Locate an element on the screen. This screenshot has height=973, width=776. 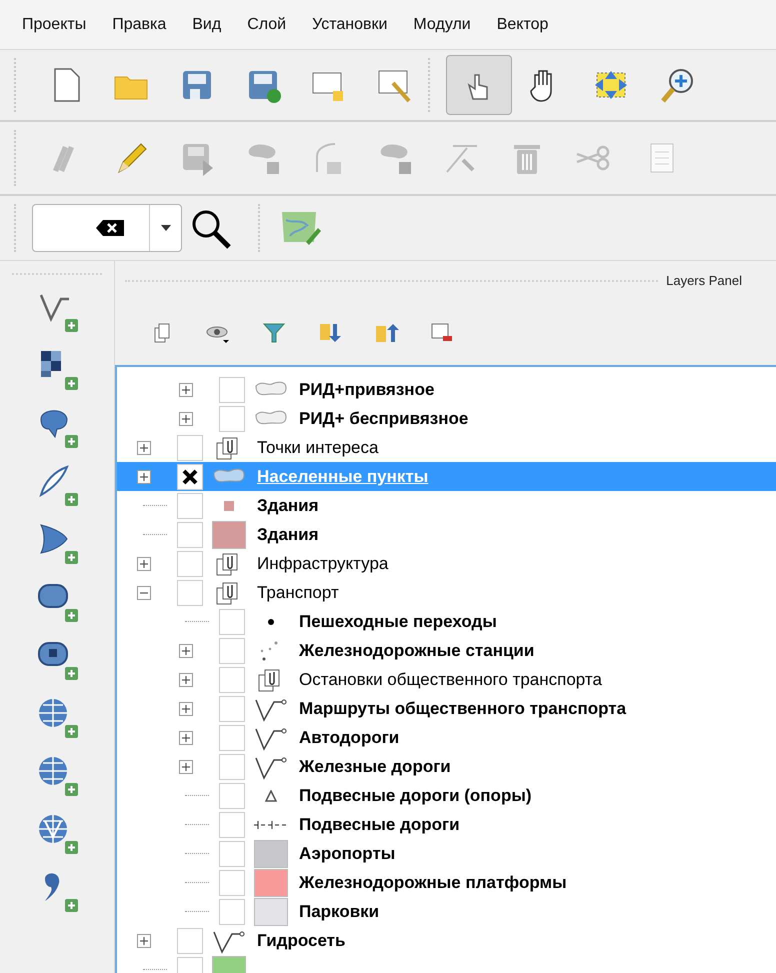
layer-name: Автодороги is located at coordinates (349, 737).